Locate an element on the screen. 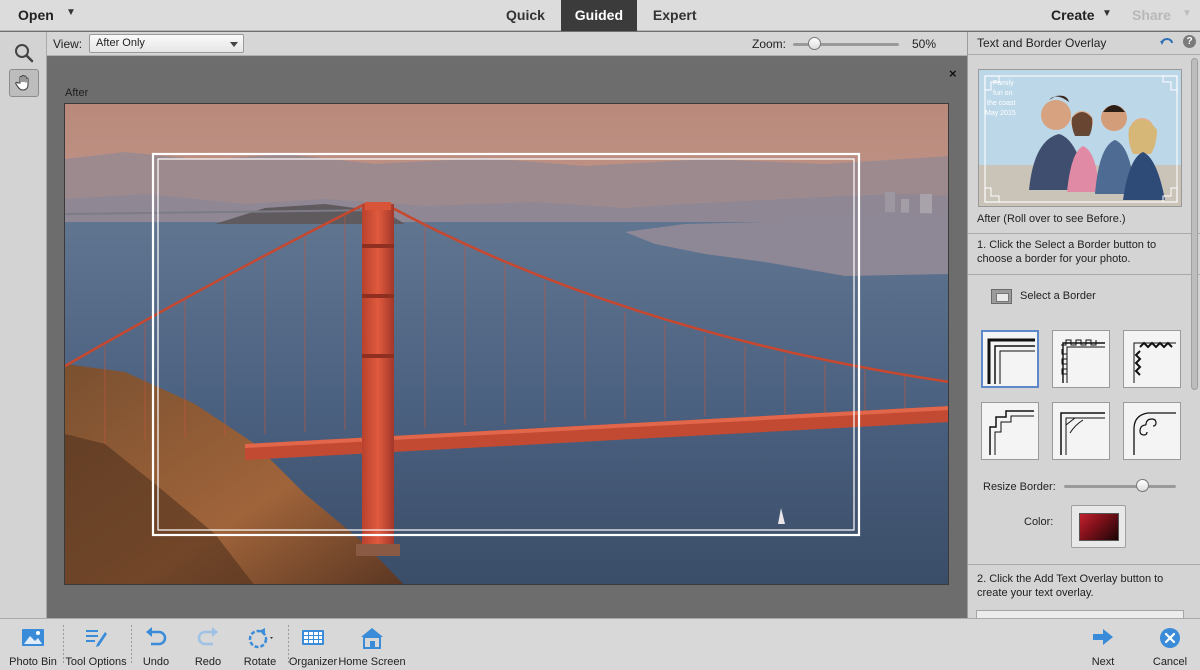 Image resolution: width=1200 pixels, height=670 pixels. redo-label: Redo is located at coordinates (208, 662).